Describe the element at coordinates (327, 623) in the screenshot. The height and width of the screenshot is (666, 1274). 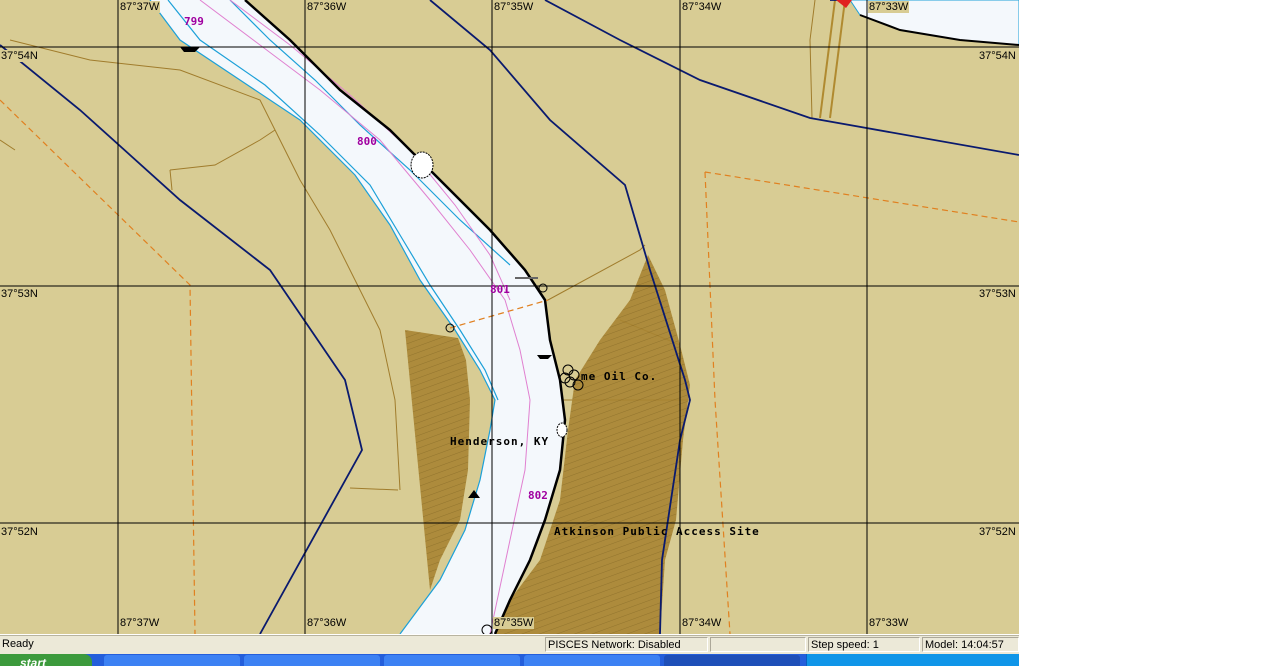
I see `longitude-label-bottom: 87°36W` at that location.